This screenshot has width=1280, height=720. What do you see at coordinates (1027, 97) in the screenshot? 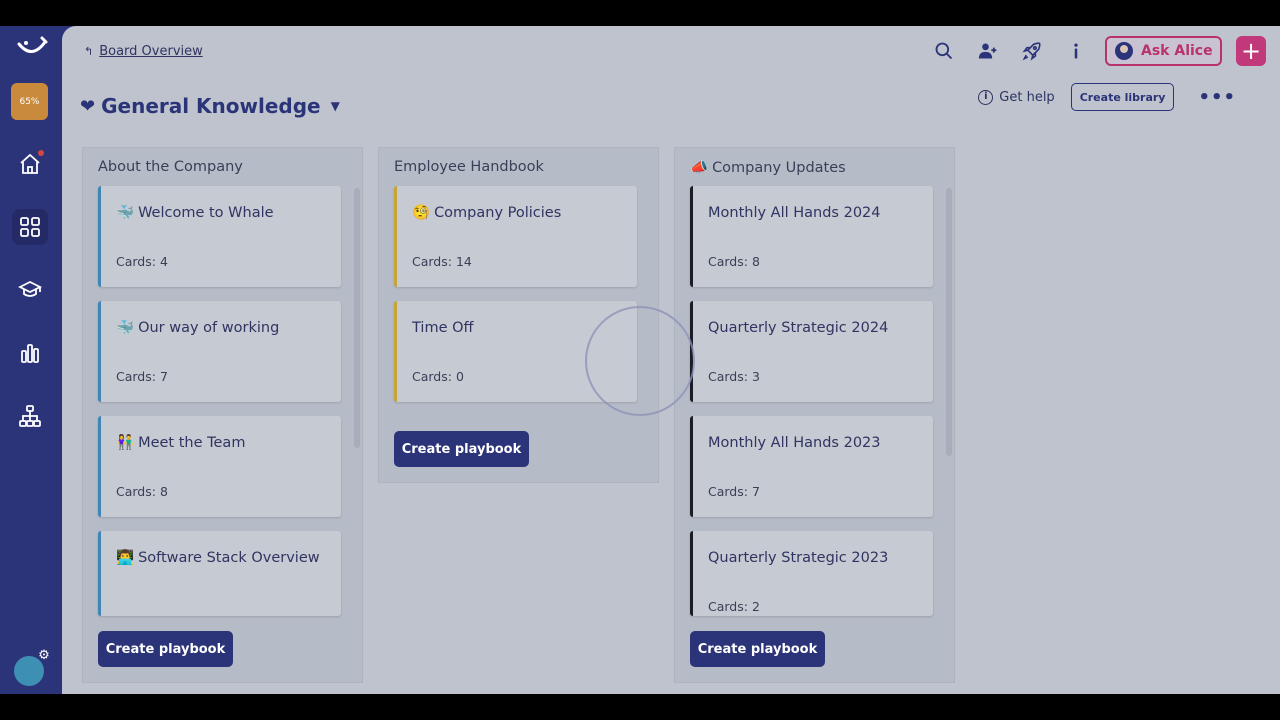
I see `get-help-label: Get help` at bounding box center [1027, 97].